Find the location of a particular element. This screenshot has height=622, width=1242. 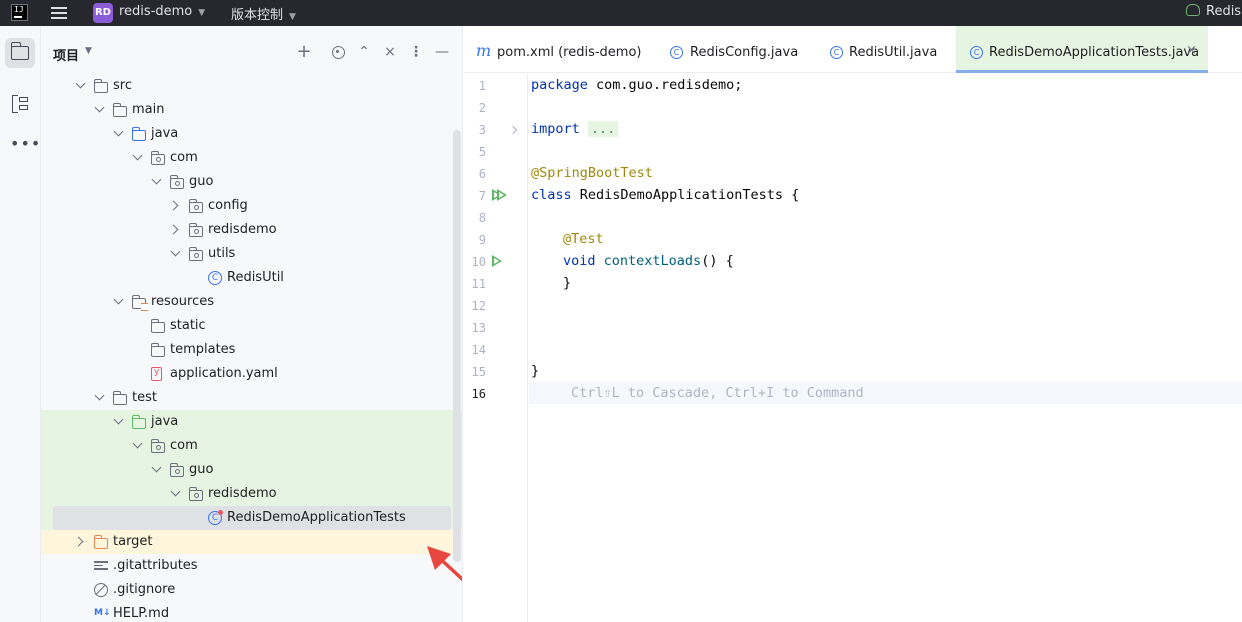

more-tools-button: ••• is located at coordinates (22, 144).